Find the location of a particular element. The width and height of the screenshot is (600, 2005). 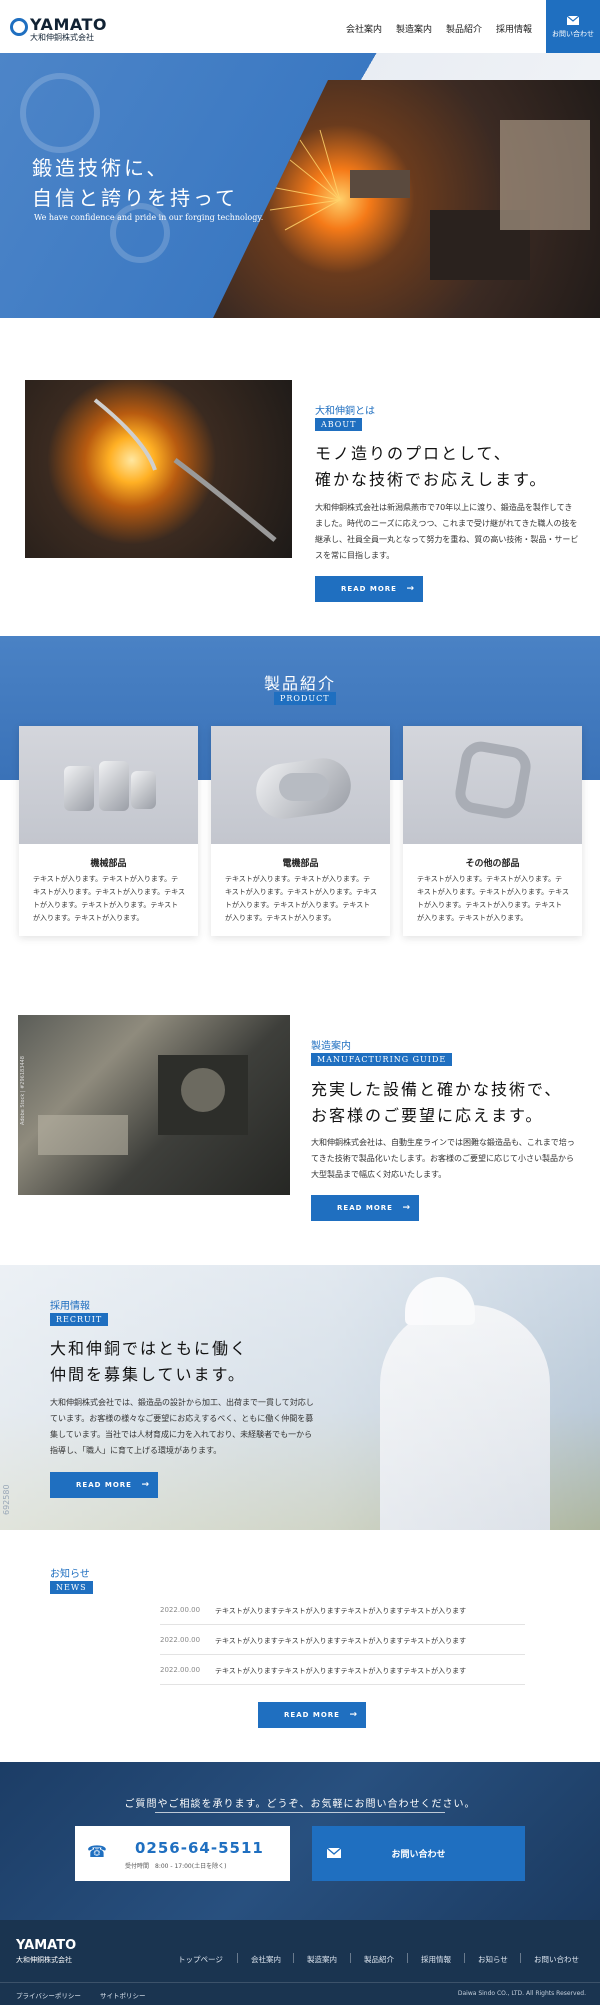

recruit-heading: 大和伸銅ではともに働く 仲間を募集しています。 is located at coordinates (149, 1362).